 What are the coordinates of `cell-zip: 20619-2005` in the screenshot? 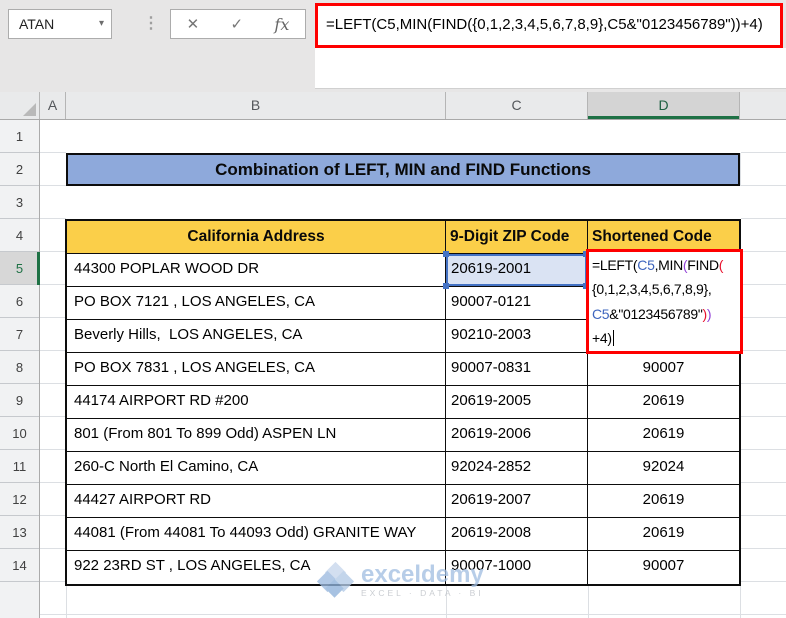 It's located at (517, 402).